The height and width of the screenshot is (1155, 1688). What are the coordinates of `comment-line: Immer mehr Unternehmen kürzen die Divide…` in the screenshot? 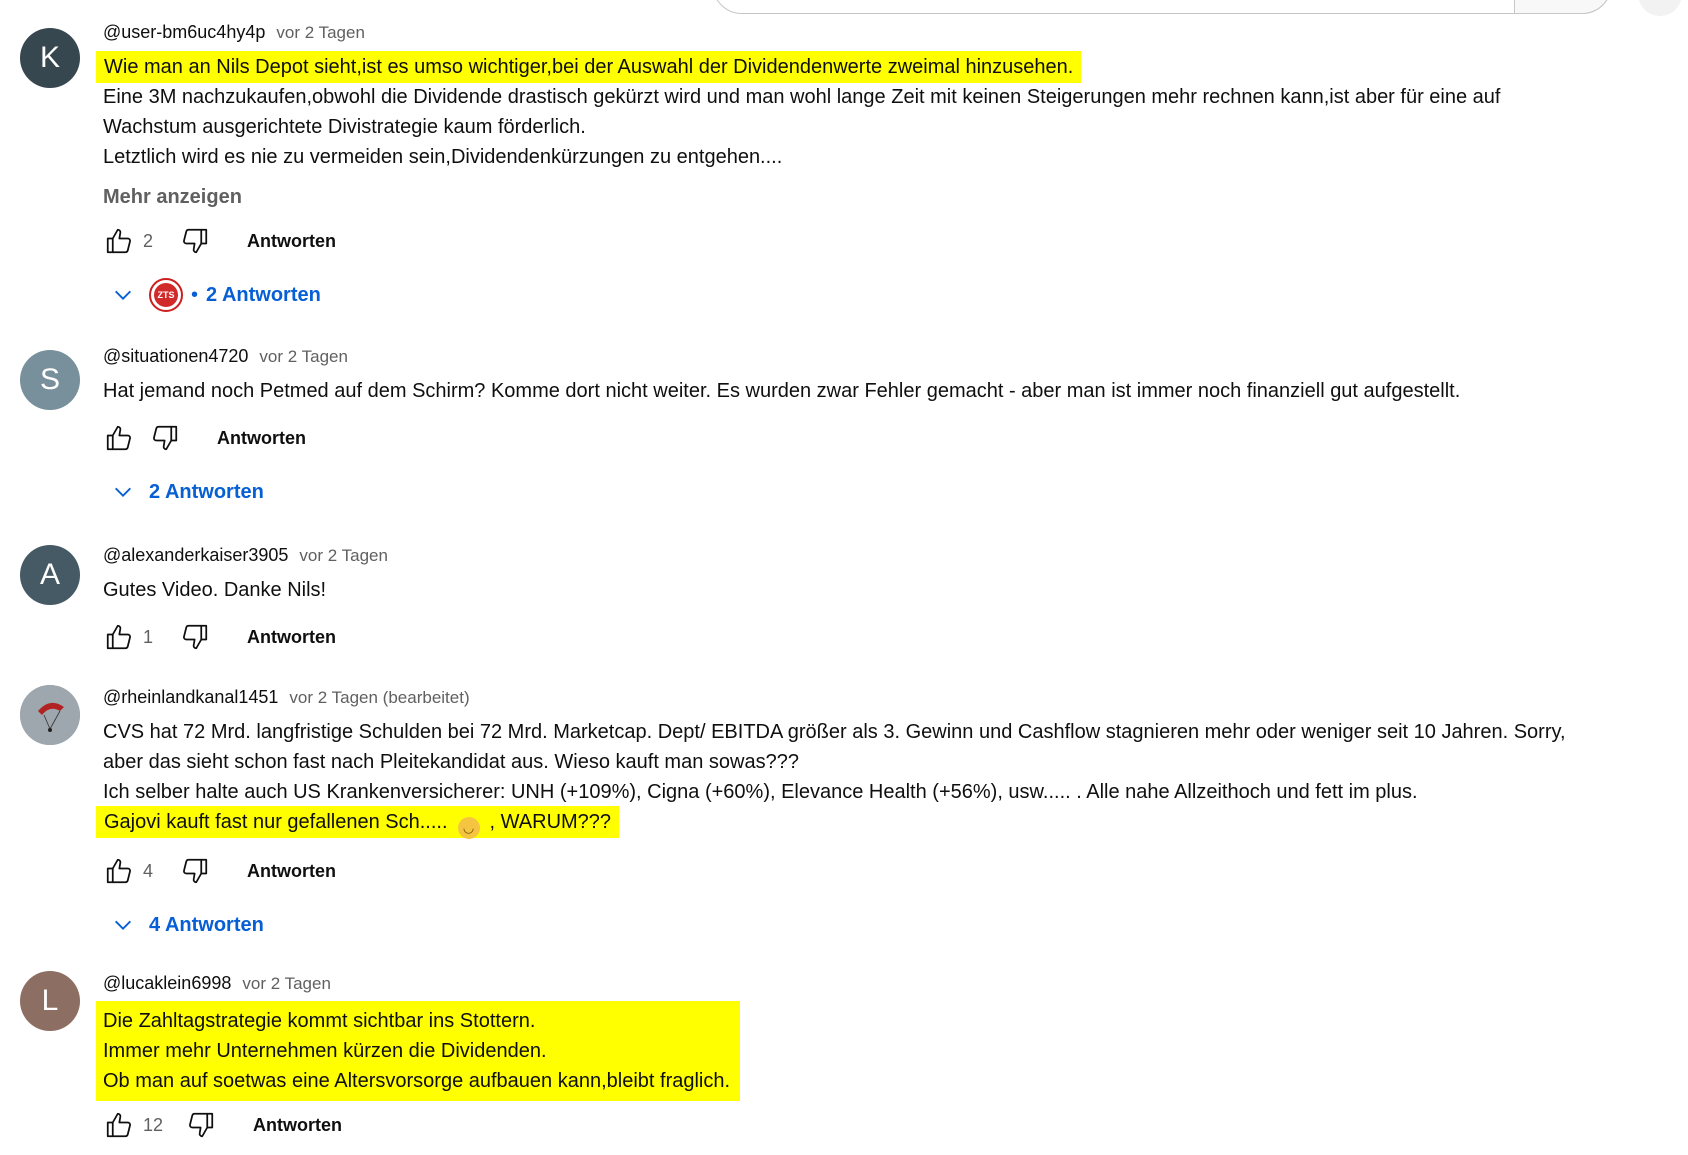 It's located at (325, 1051).